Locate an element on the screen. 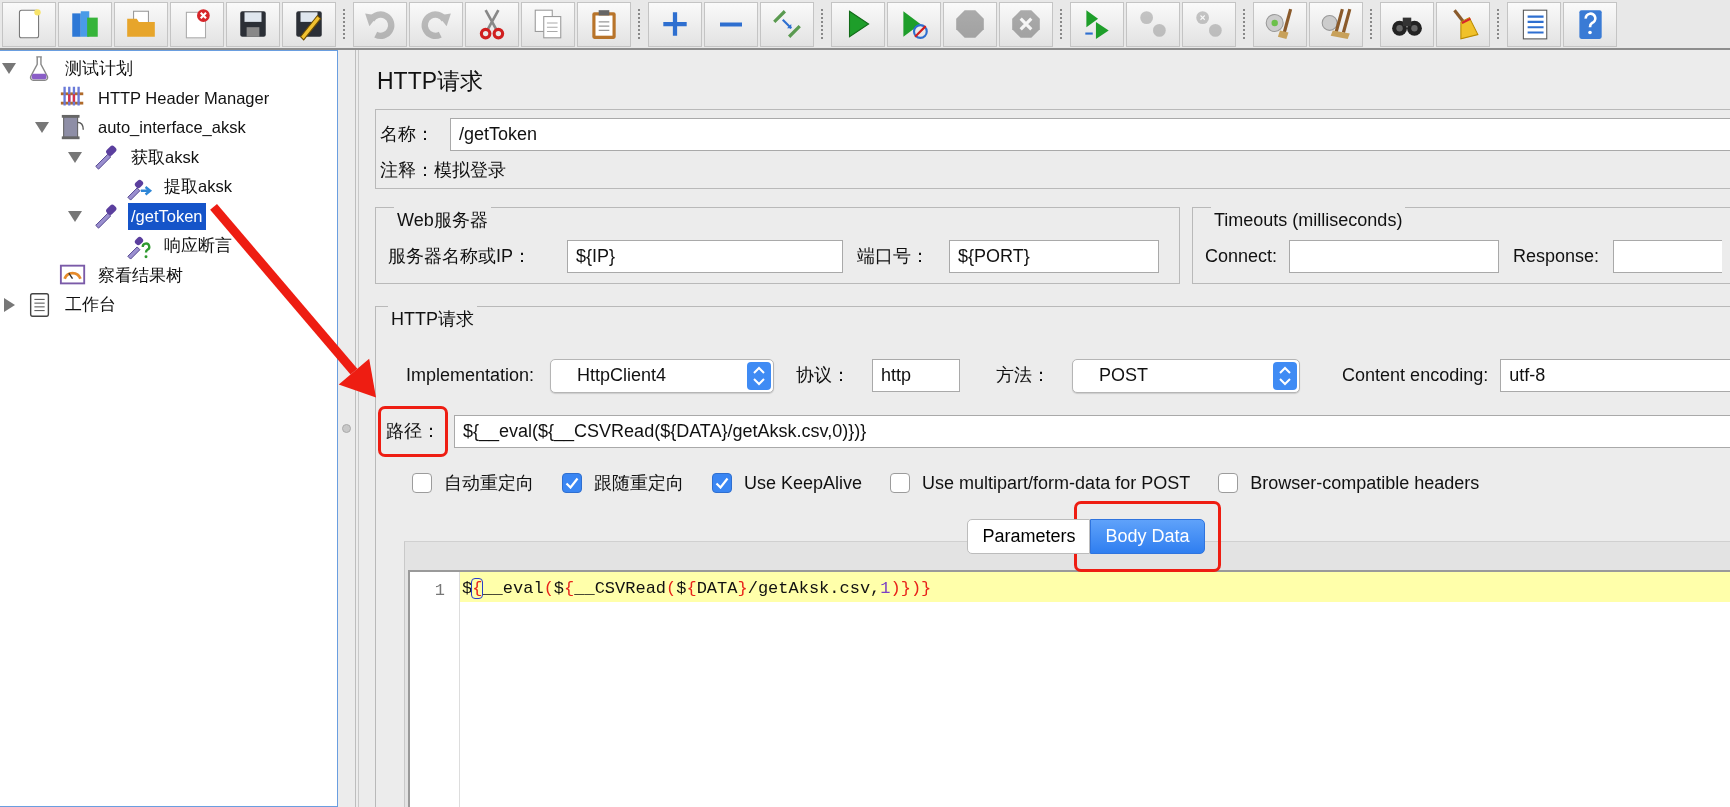  field-label: 路径： is located at coordinates (413, 431).